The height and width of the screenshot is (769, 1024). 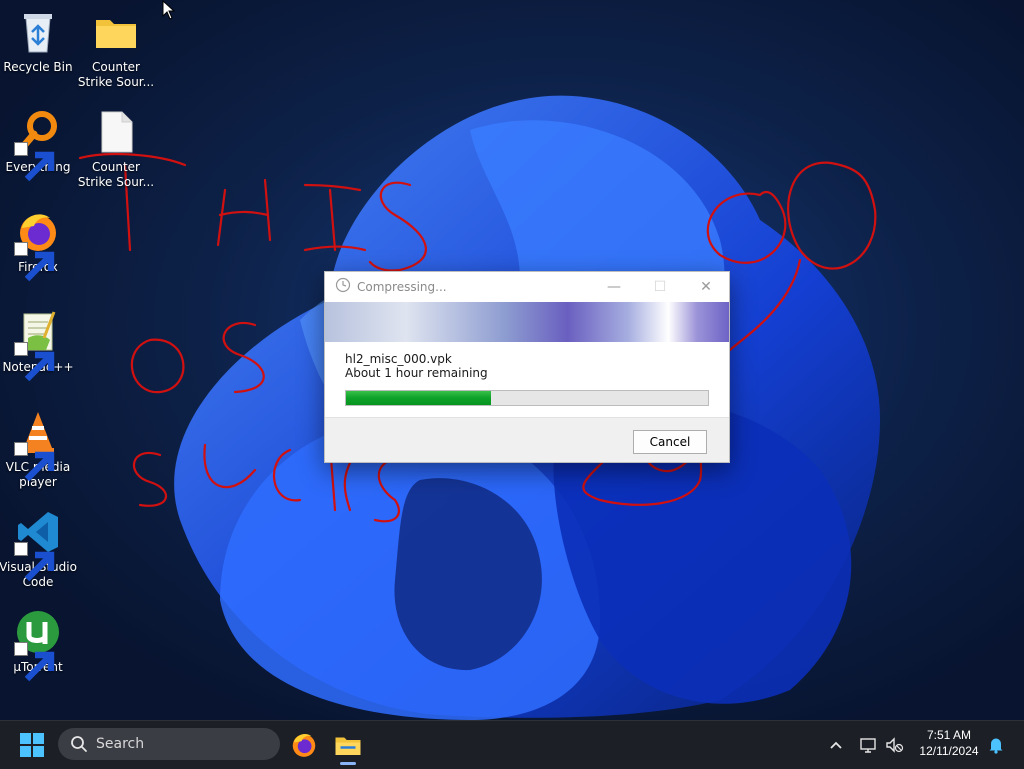 I want to click on file-explorer-icon, so click(x=348, y=746).